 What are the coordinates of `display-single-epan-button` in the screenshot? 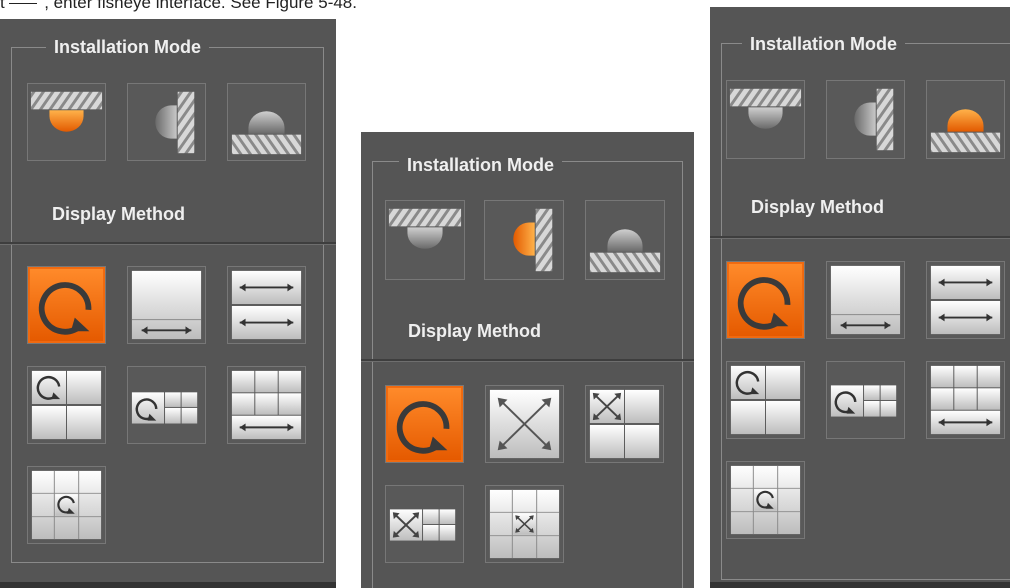 It's located at (524, 424).